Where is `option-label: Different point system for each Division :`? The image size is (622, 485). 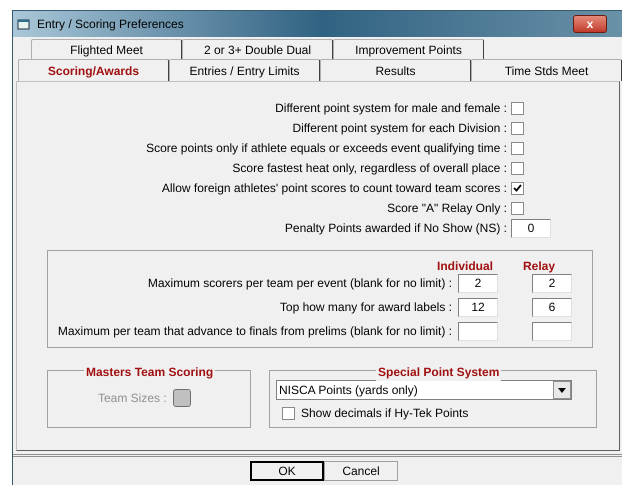 option-label: Different point system for each Division : is located at coordinates (399, 128).